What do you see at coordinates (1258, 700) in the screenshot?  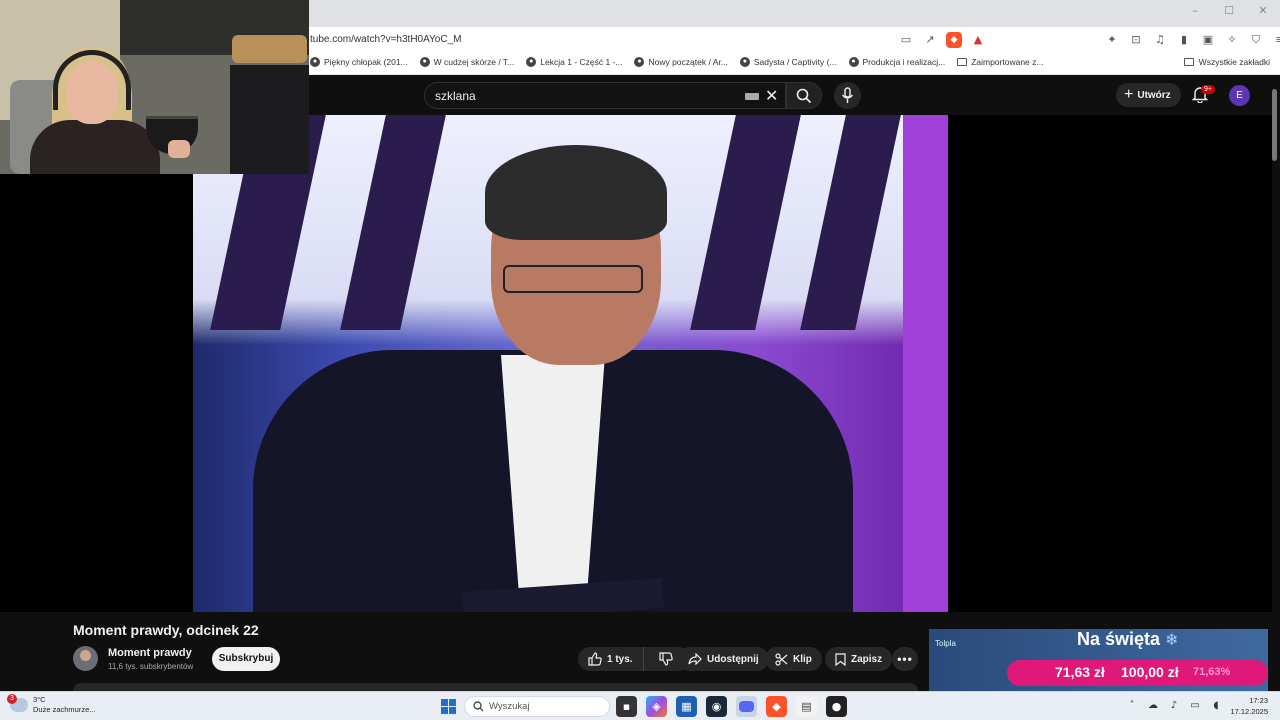 I see `clock-time: 17:23` at bounding box center [1258, 700].